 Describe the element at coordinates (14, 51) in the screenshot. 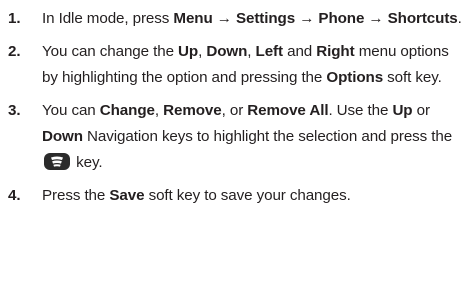

I see `step-number: 2.` at that location.